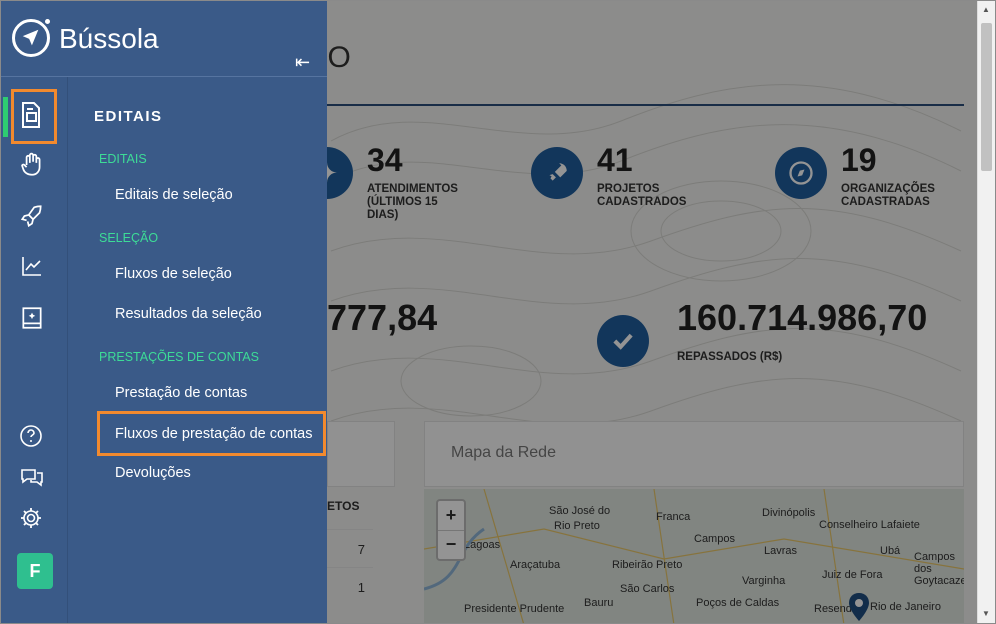 The image size is (996, 624). Describe the element at coordinates (129, 238) in the screenshot. I see `group-label-selecao: SELEÇÃO` at that location.